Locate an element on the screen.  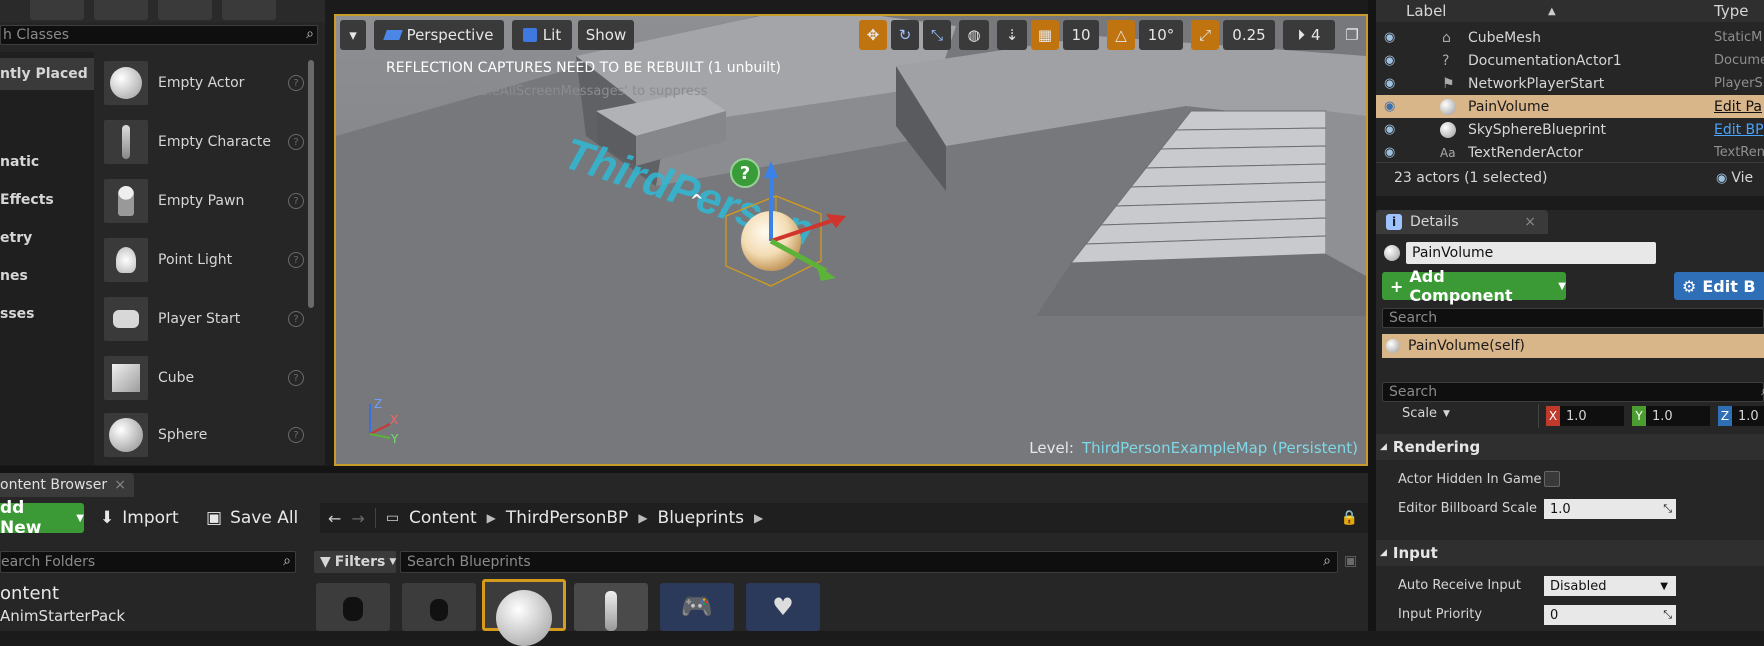
category-item: nes is located at coordinates (14, 276).